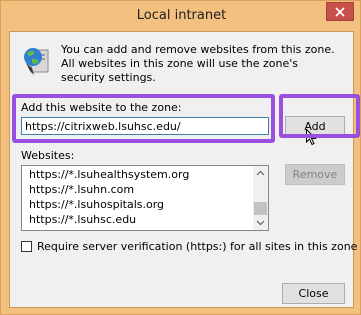 The width and height of the screenshot is (361, 315). What do you see at coordinates (260, 173) in the screenshot?
I see `scroll-up-icon` at bounding box center [260, 173].